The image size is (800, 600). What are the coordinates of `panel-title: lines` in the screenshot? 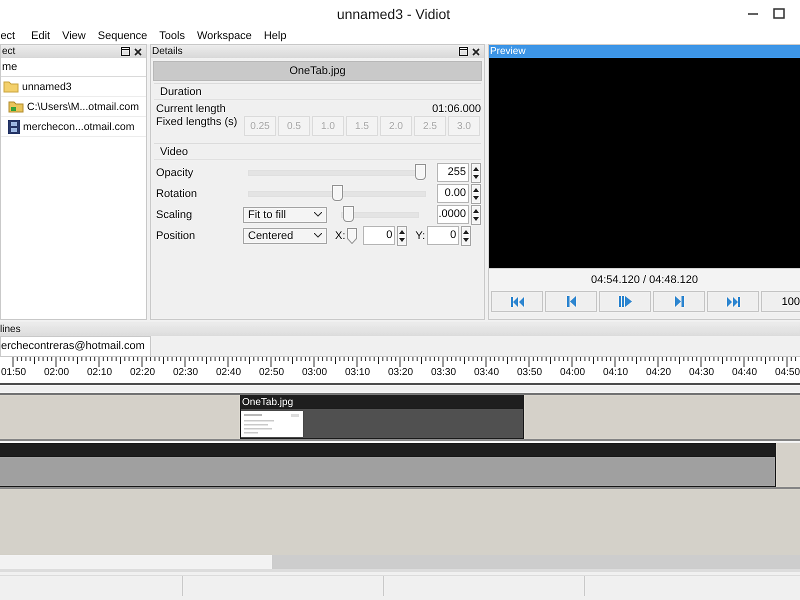 It's located at (11, 329).